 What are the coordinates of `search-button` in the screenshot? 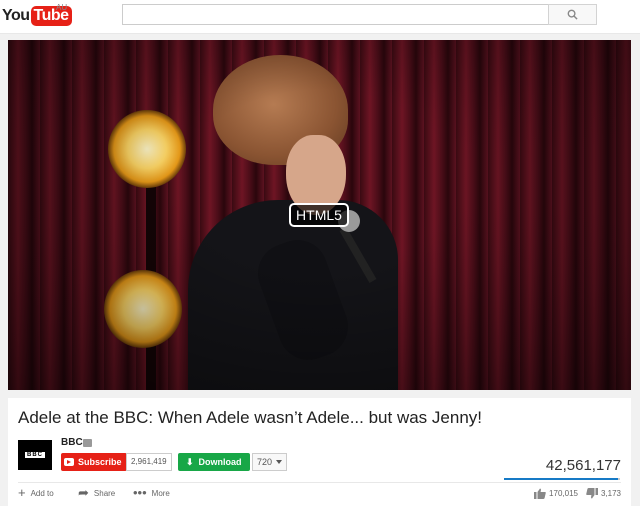 It's located at (572, 14).